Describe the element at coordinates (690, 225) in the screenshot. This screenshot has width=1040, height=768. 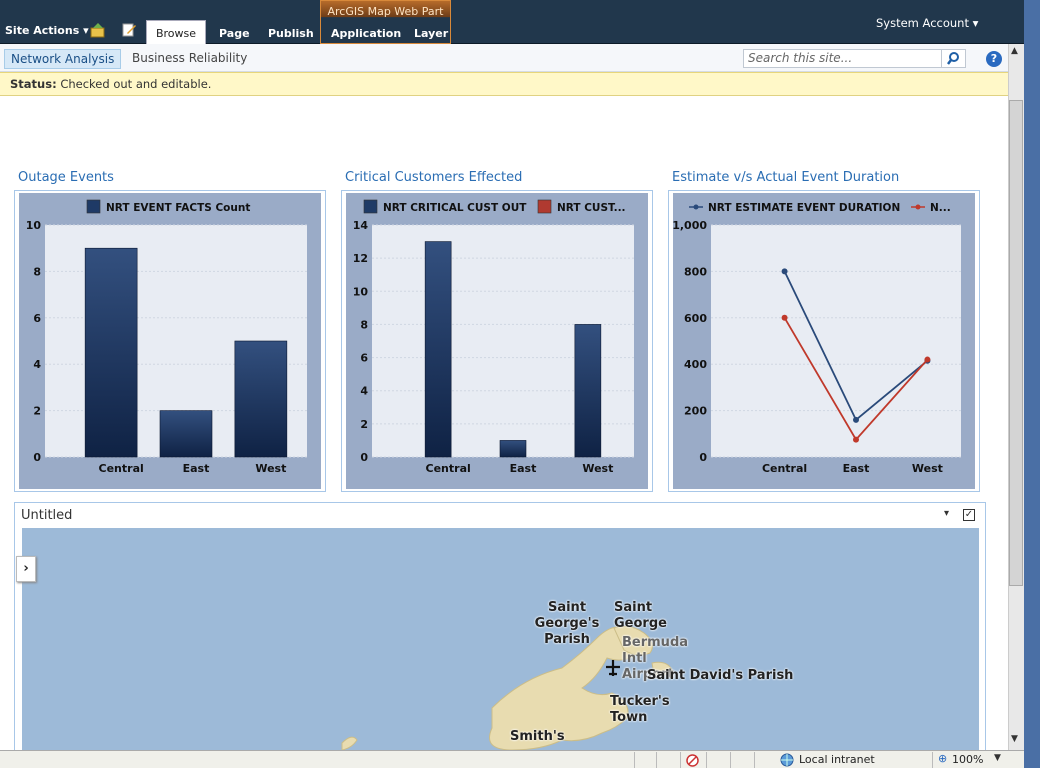
I see `y-tick-label: 1,000` at that location.